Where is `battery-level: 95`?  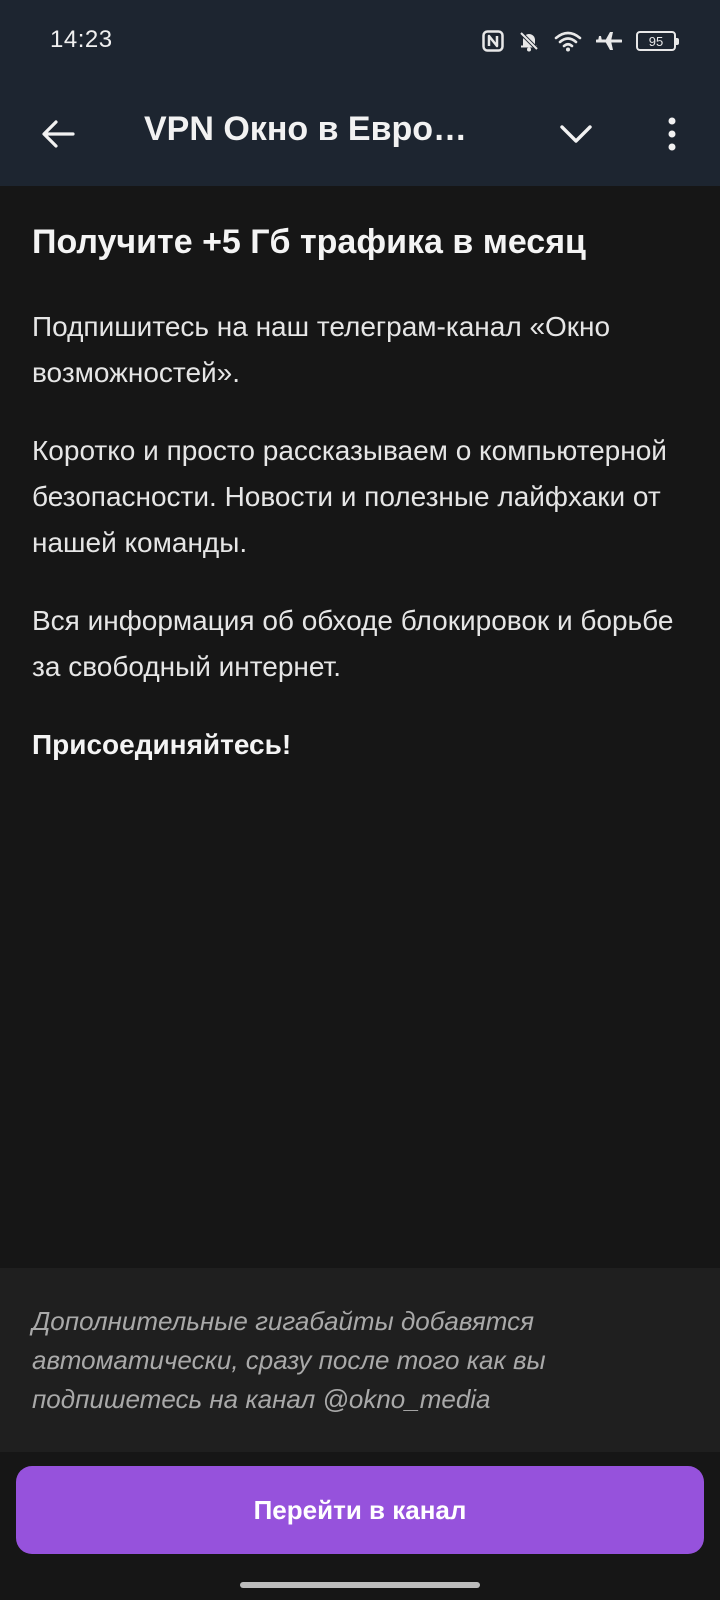 battery-level: 95 is located at coordinates (656, 41).